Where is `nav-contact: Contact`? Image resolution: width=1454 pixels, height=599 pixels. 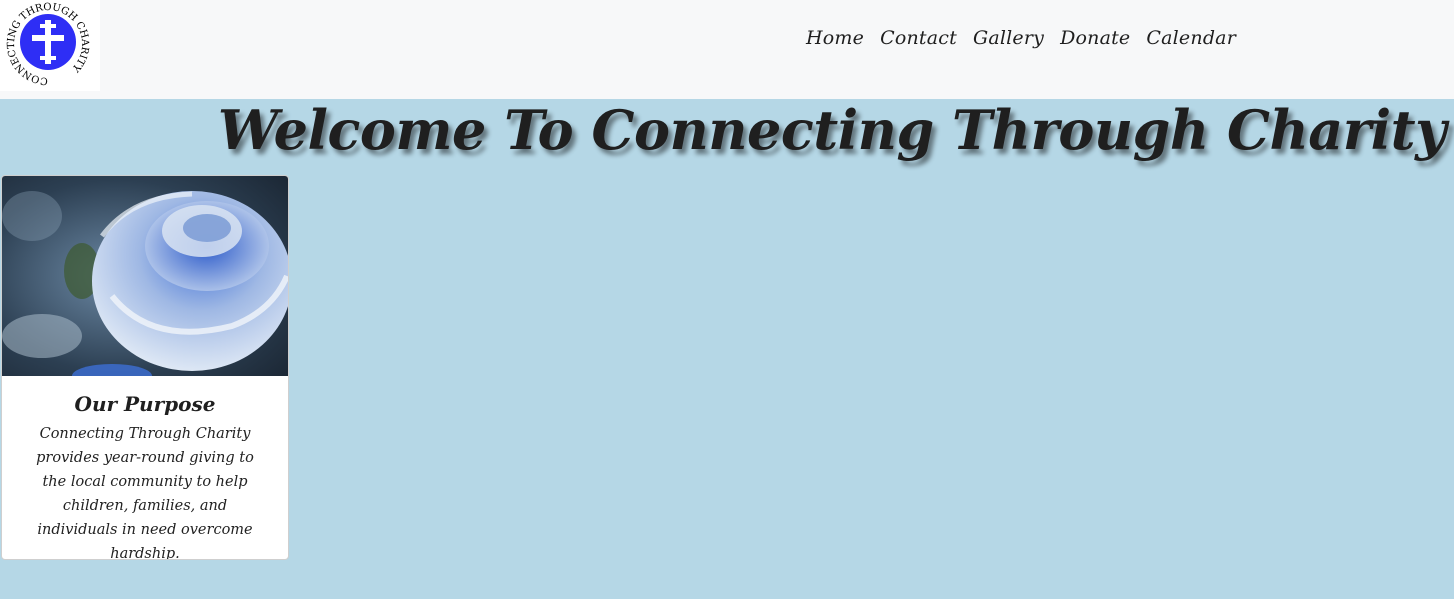 nav-contact: Contact is located at coordinates (918, 38).